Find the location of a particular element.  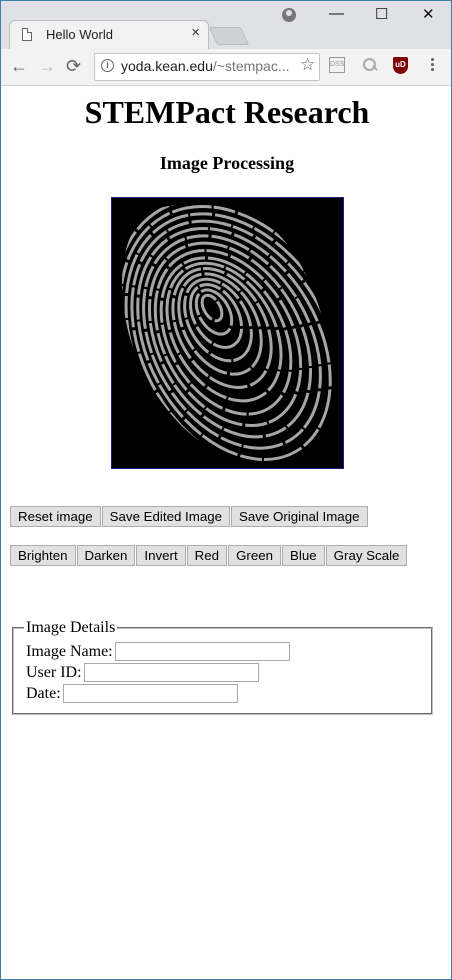

date-input is located at coordinates (150, 693).